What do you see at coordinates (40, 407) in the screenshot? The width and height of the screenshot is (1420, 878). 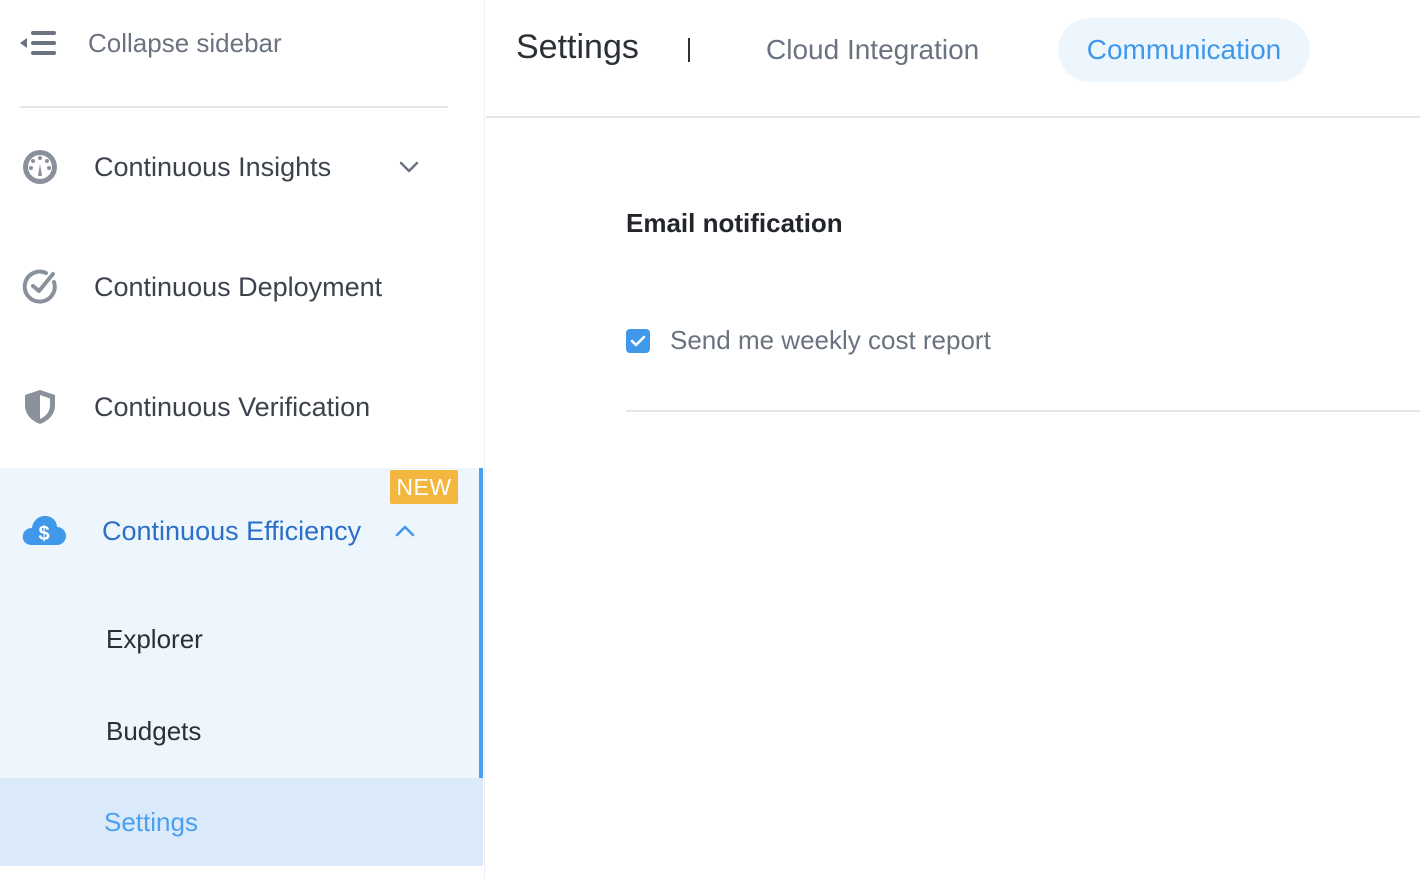 I see `shield-icon` at bounding box center [40, 407].